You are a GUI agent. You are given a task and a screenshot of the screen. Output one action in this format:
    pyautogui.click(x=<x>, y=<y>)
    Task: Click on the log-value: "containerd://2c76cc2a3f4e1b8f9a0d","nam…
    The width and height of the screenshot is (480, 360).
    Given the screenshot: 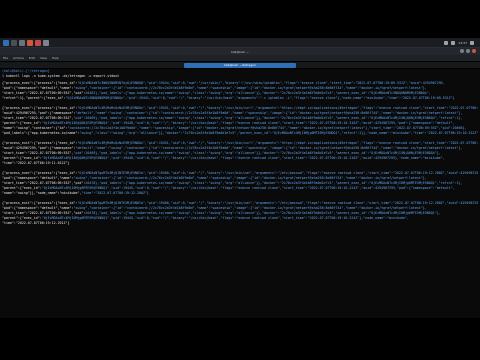 What is the action you would take?
    pyautogui.click(x=267, y=128)
    